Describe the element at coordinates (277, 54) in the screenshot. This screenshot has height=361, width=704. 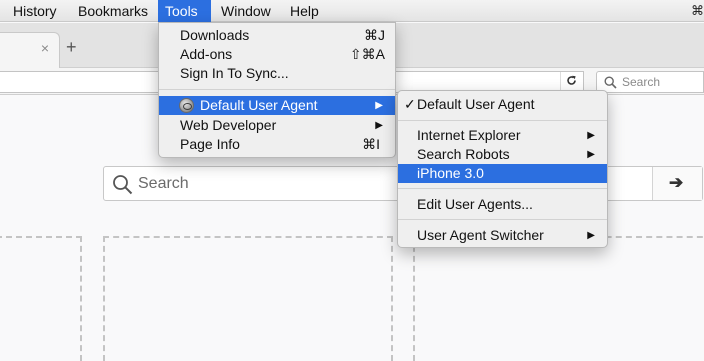
I see `menu-item-add-ons: Add-ons ⇧⌘A` at that location.